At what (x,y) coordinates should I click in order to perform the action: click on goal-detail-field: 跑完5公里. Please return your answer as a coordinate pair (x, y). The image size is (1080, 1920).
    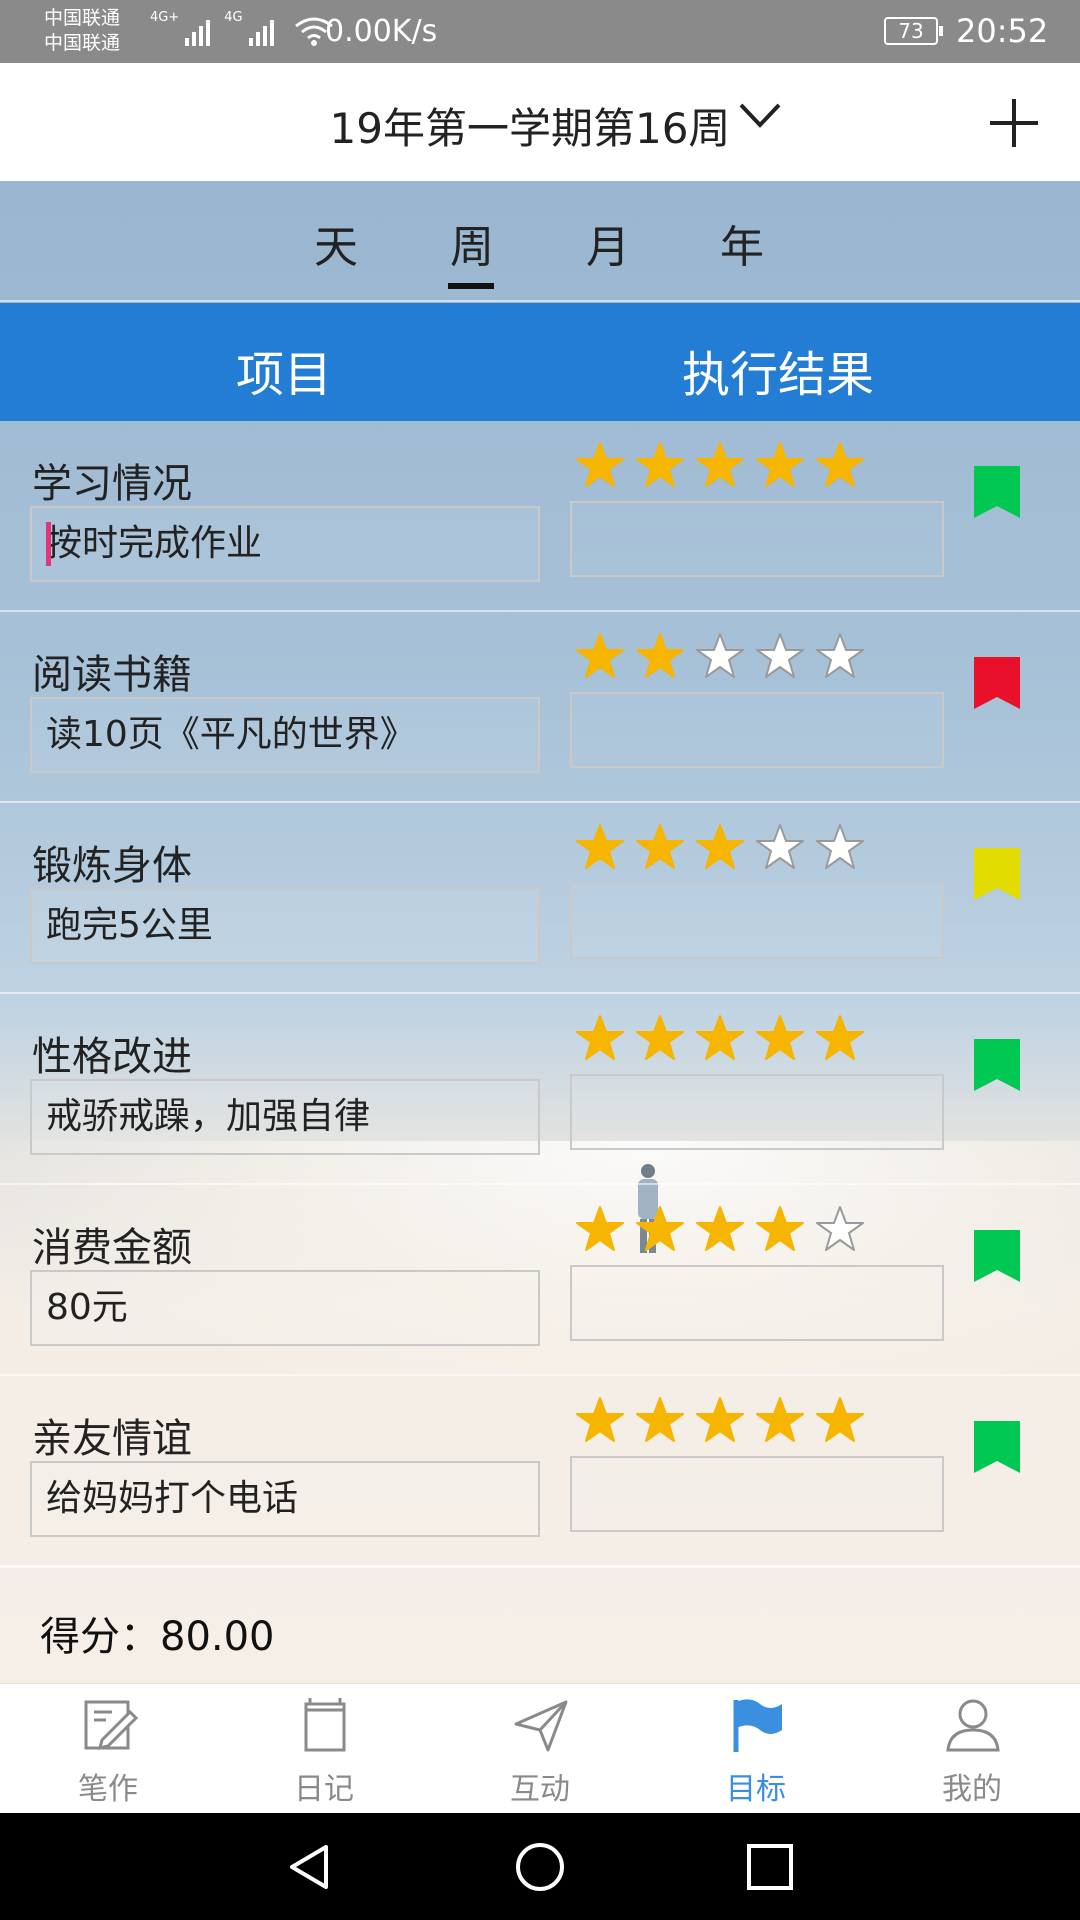
    Looking at the image, I should click on (285, 926).